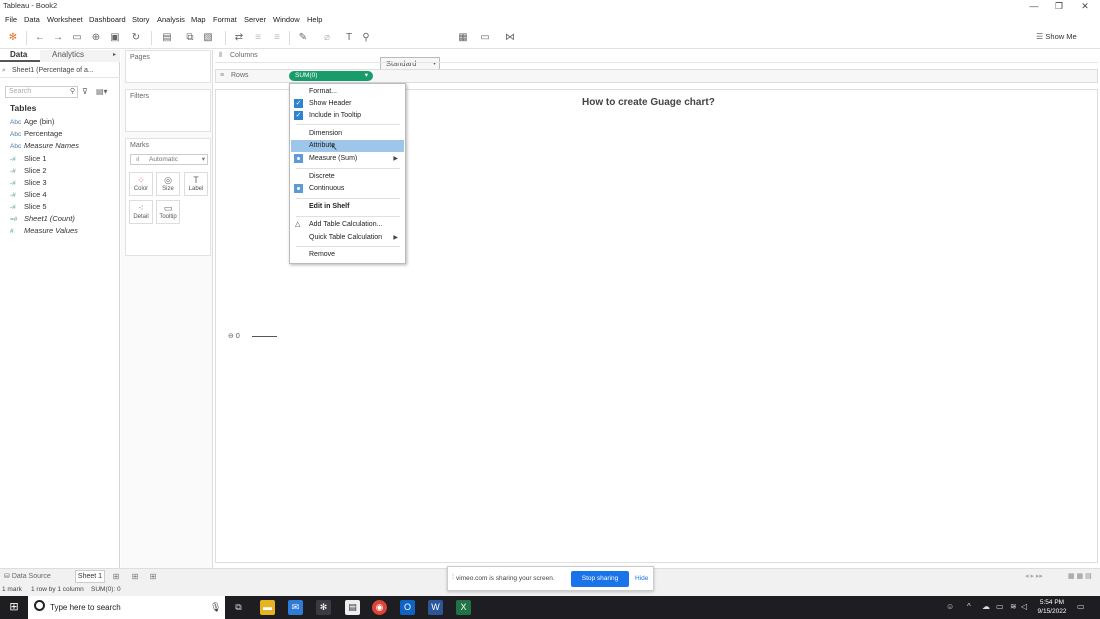  I want to click on tooltip-button: ▭ Tooltip, so click(168, 212).